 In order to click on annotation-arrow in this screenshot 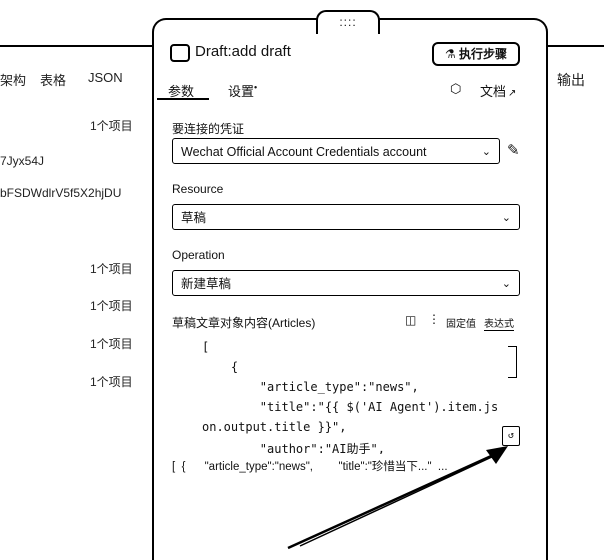, I will do `click(397, 498)`.